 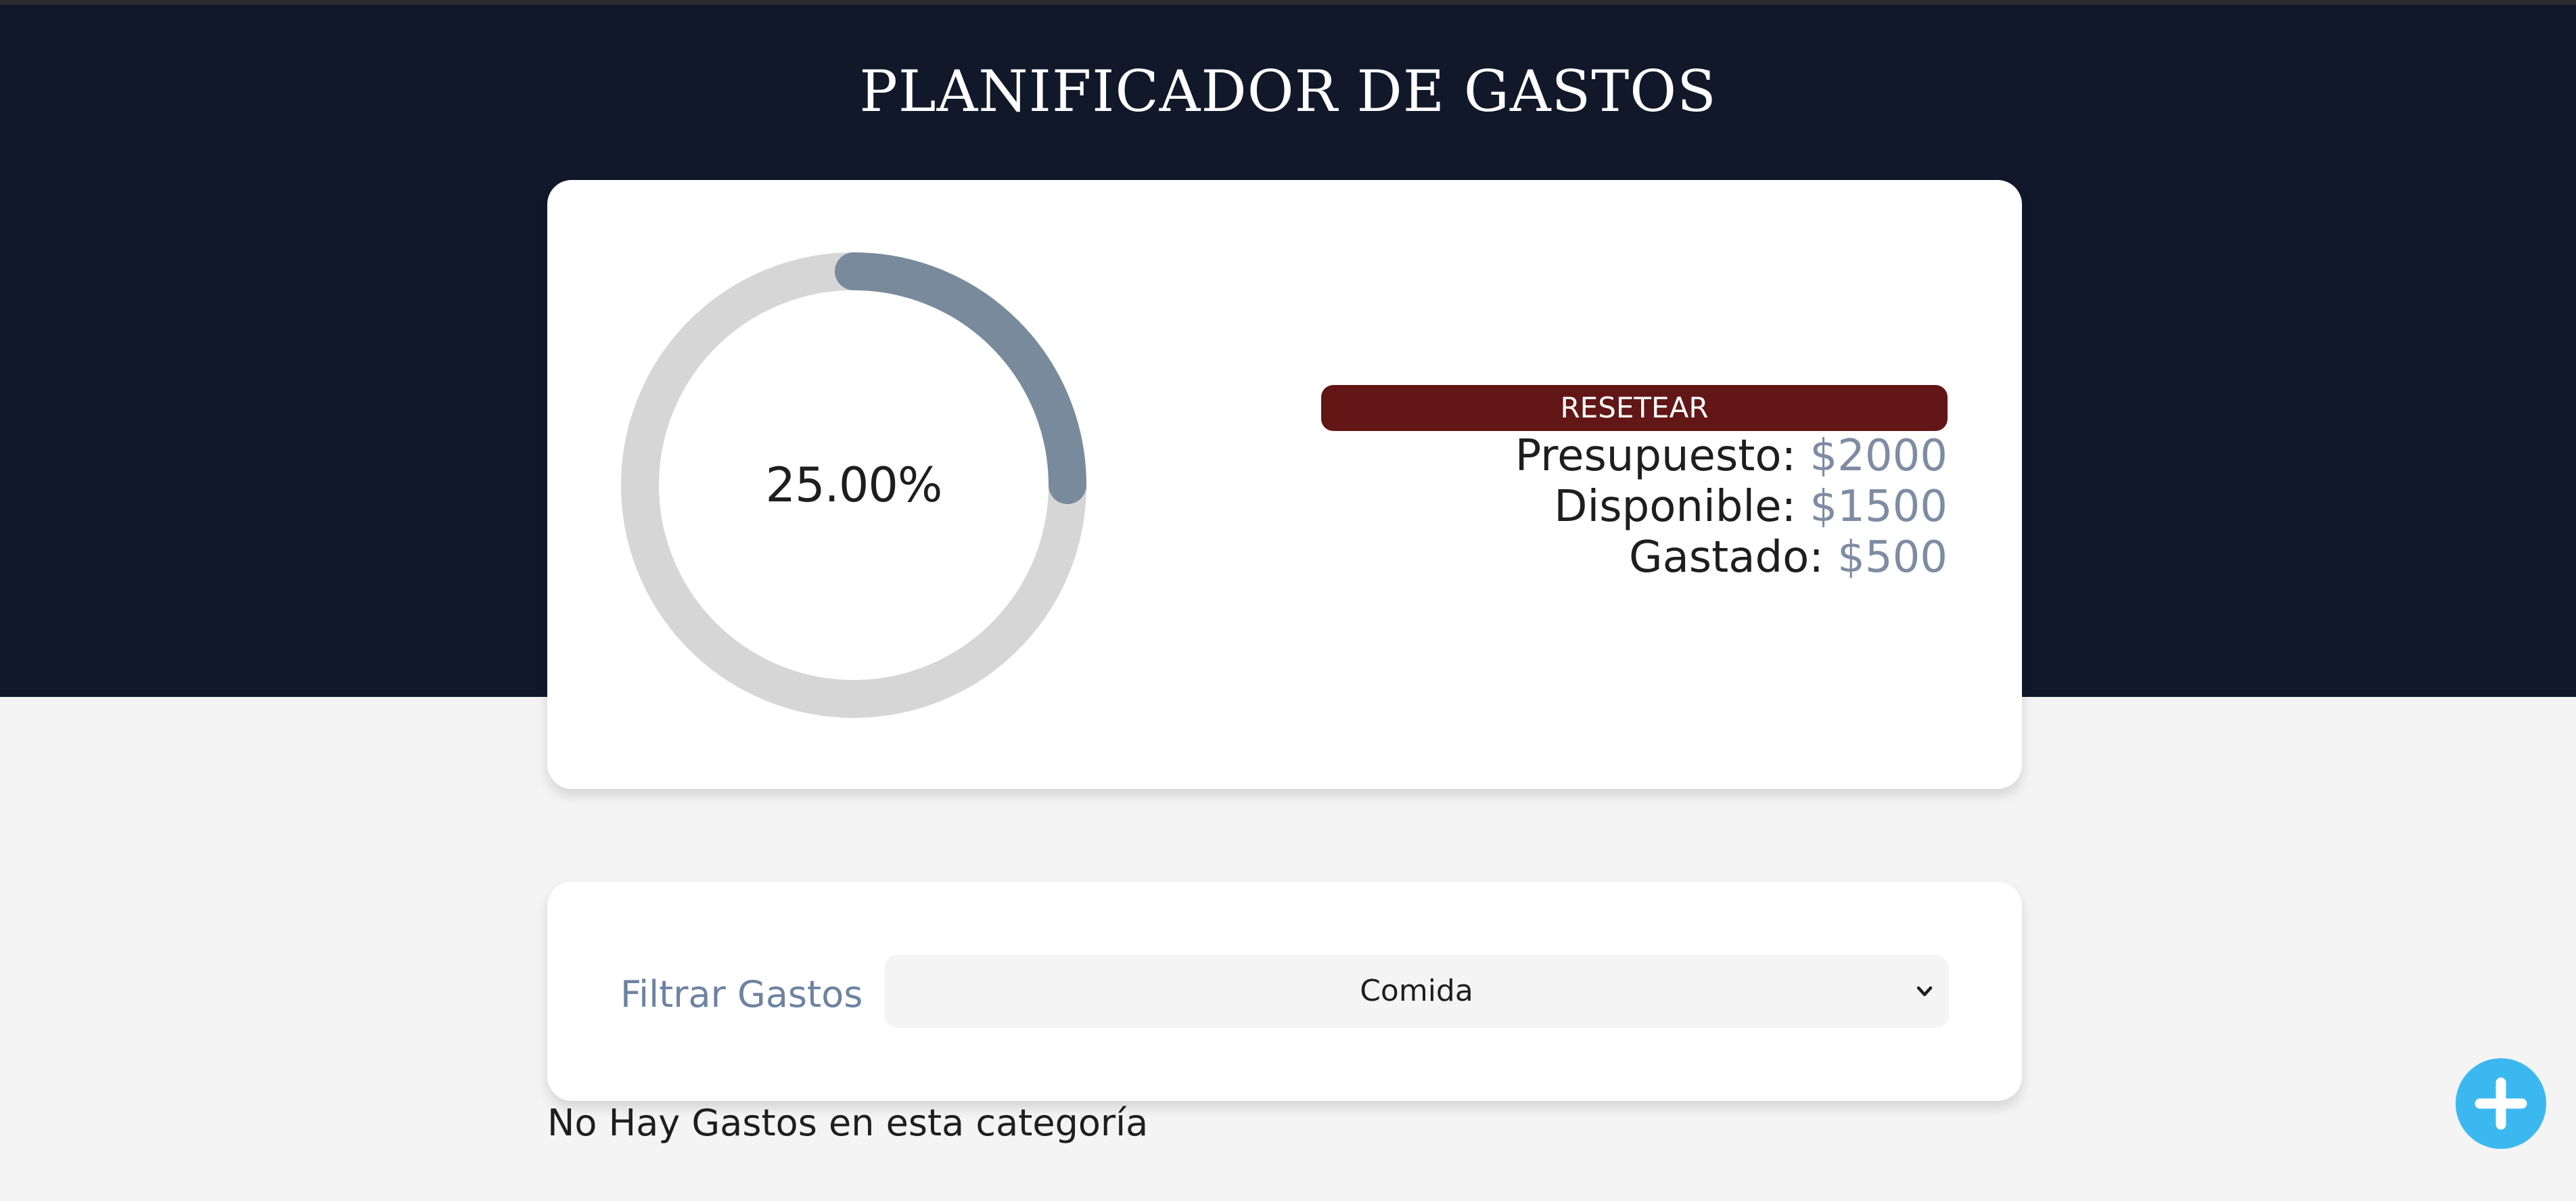 I want to click on window-top-border, so click(x=1288, y=2).